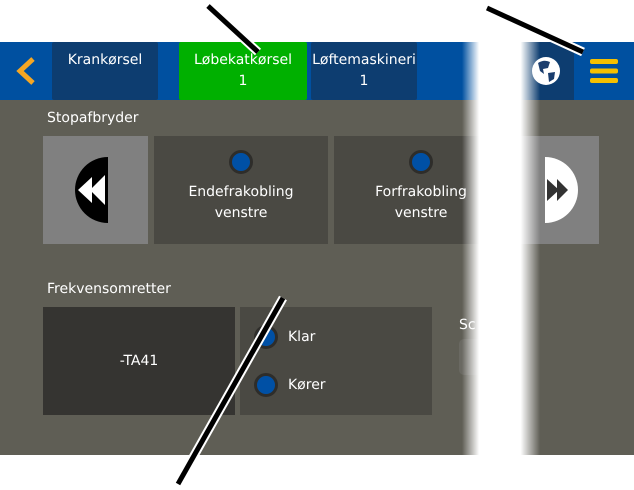 The image size is (634, 490). I want to click on status-label: Kører, so click(307, 385).